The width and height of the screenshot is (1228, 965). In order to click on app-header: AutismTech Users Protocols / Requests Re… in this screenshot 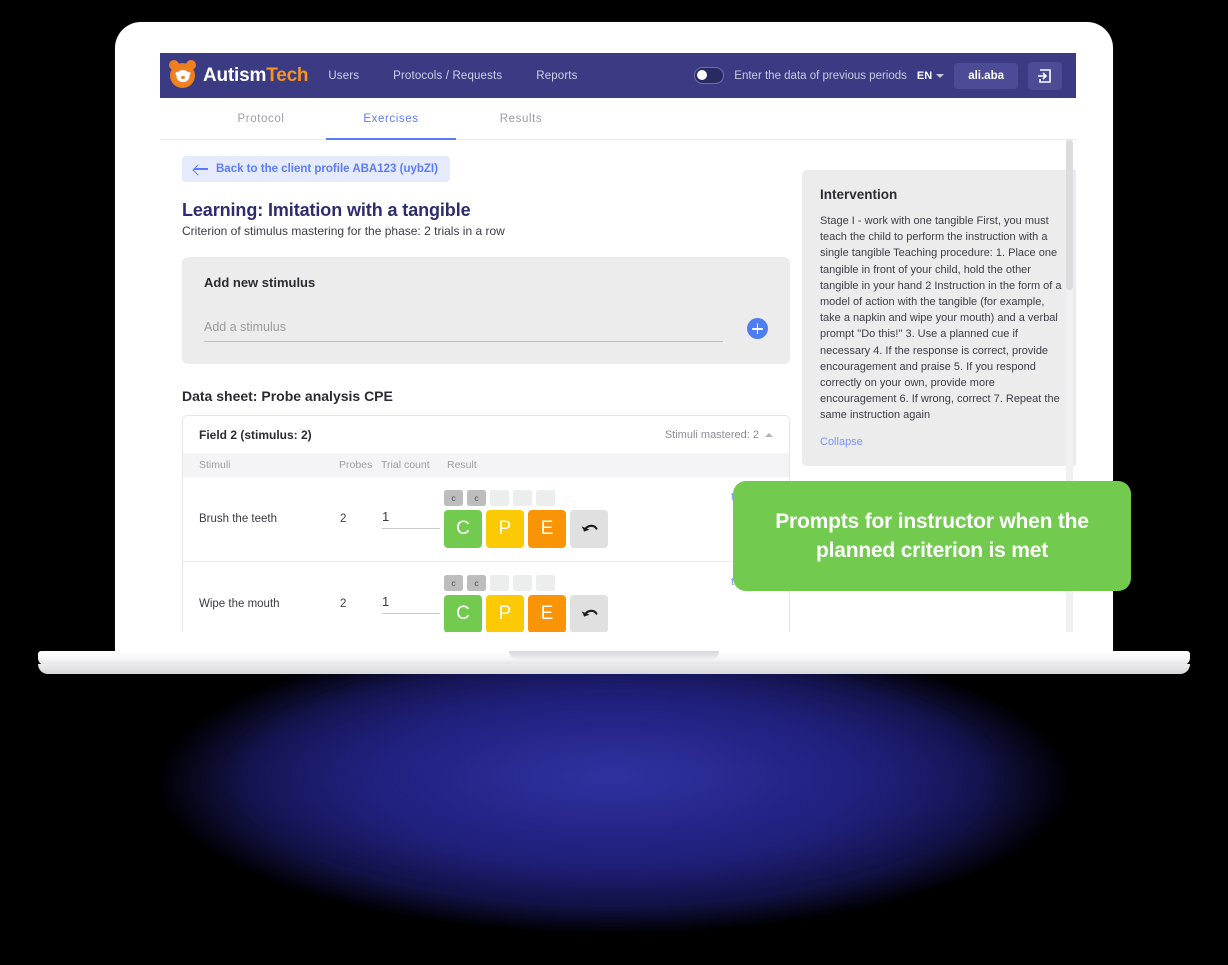, I will do `click(618, 75)`.